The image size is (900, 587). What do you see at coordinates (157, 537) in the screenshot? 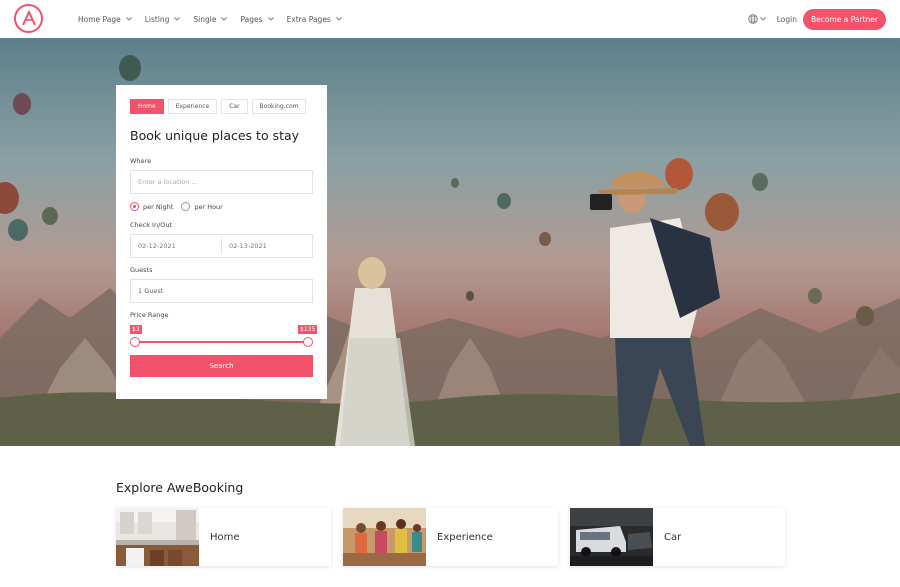
I see `kitchen-photo` at bounding box center [157, 537].